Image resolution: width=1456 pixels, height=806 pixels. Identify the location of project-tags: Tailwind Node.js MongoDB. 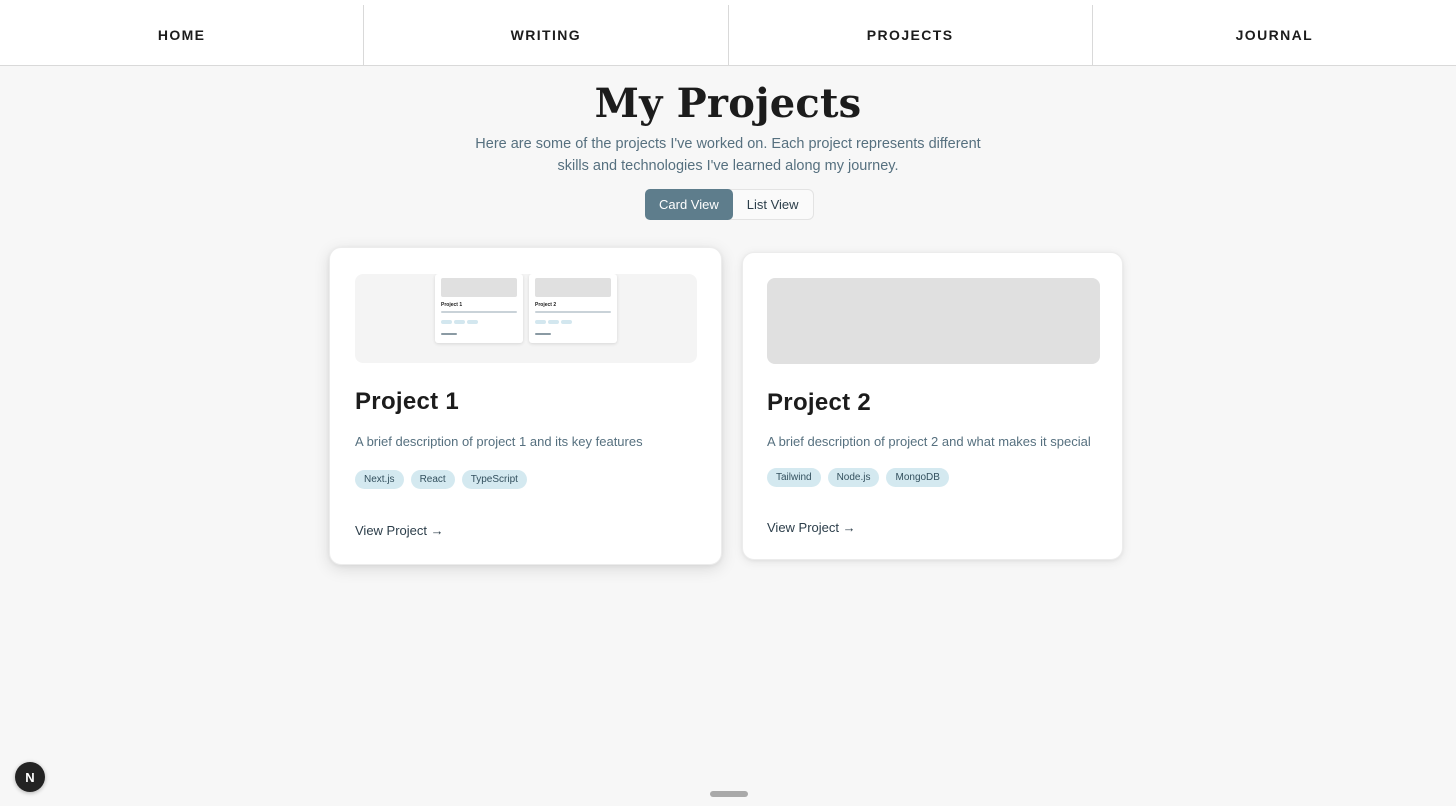
(858, 477).